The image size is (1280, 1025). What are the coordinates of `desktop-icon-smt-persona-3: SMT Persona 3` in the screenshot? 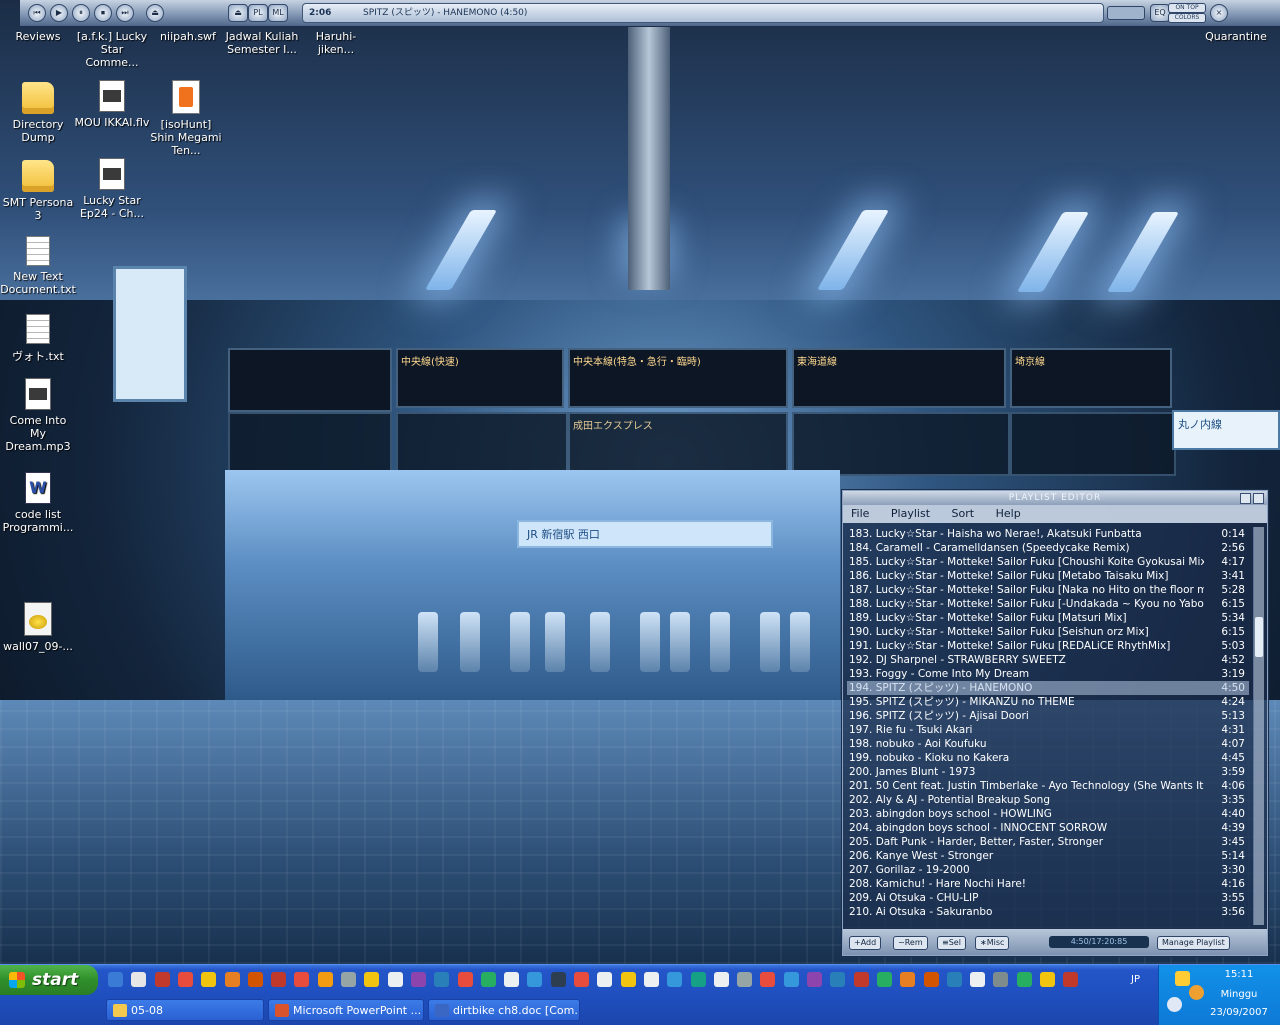 It's located at (38, 191).